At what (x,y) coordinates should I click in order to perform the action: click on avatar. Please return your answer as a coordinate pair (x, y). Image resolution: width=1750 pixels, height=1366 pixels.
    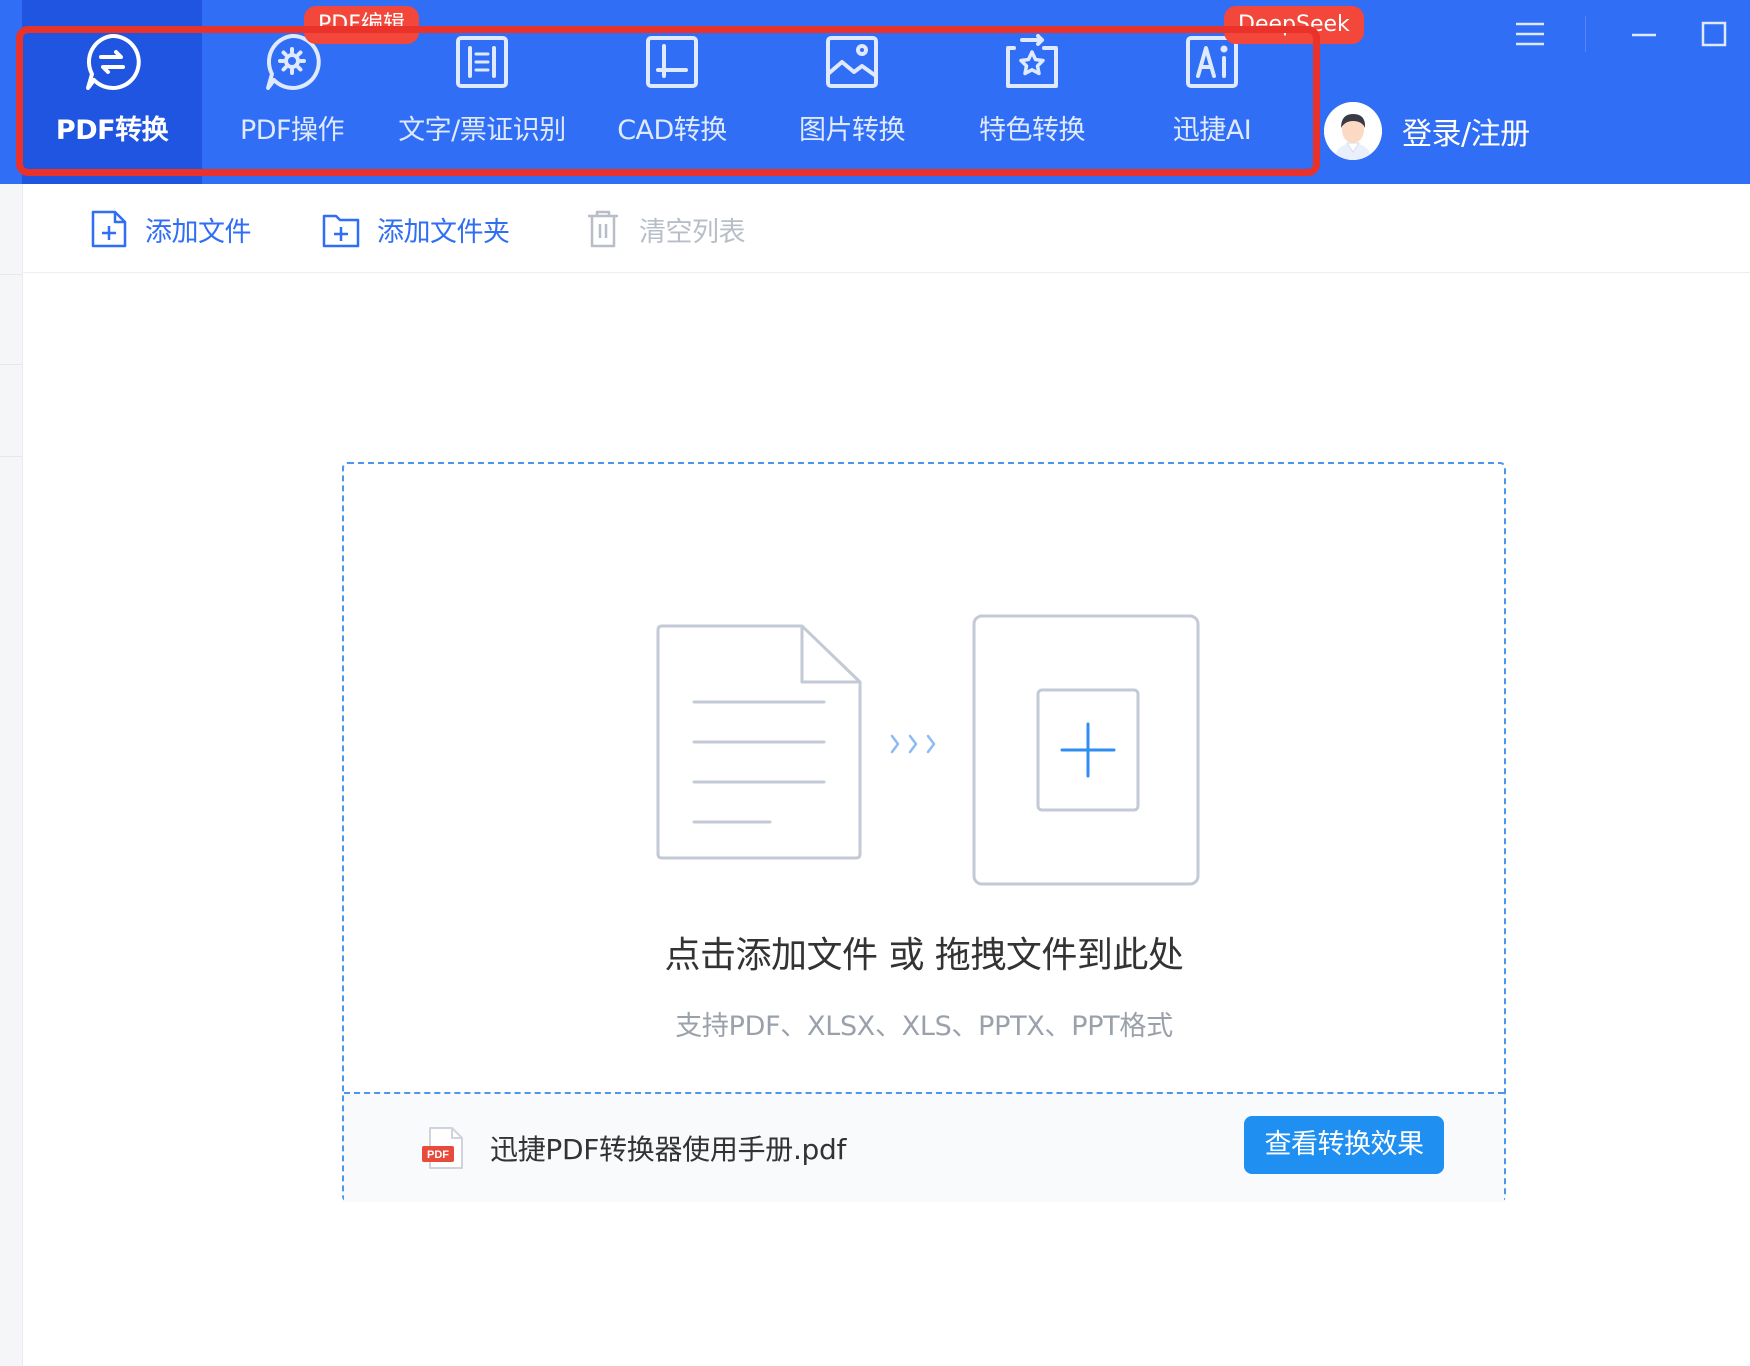
    Looking at the image, I should click on (1353, 131).